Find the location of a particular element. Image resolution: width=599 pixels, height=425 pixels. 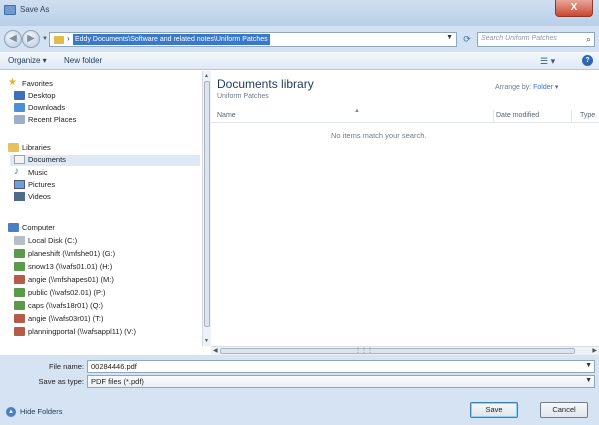

file-list-horizontal-scrollbar: ◀ ⋮⋮⋮ ▶ is located at coordinates (405, 350).